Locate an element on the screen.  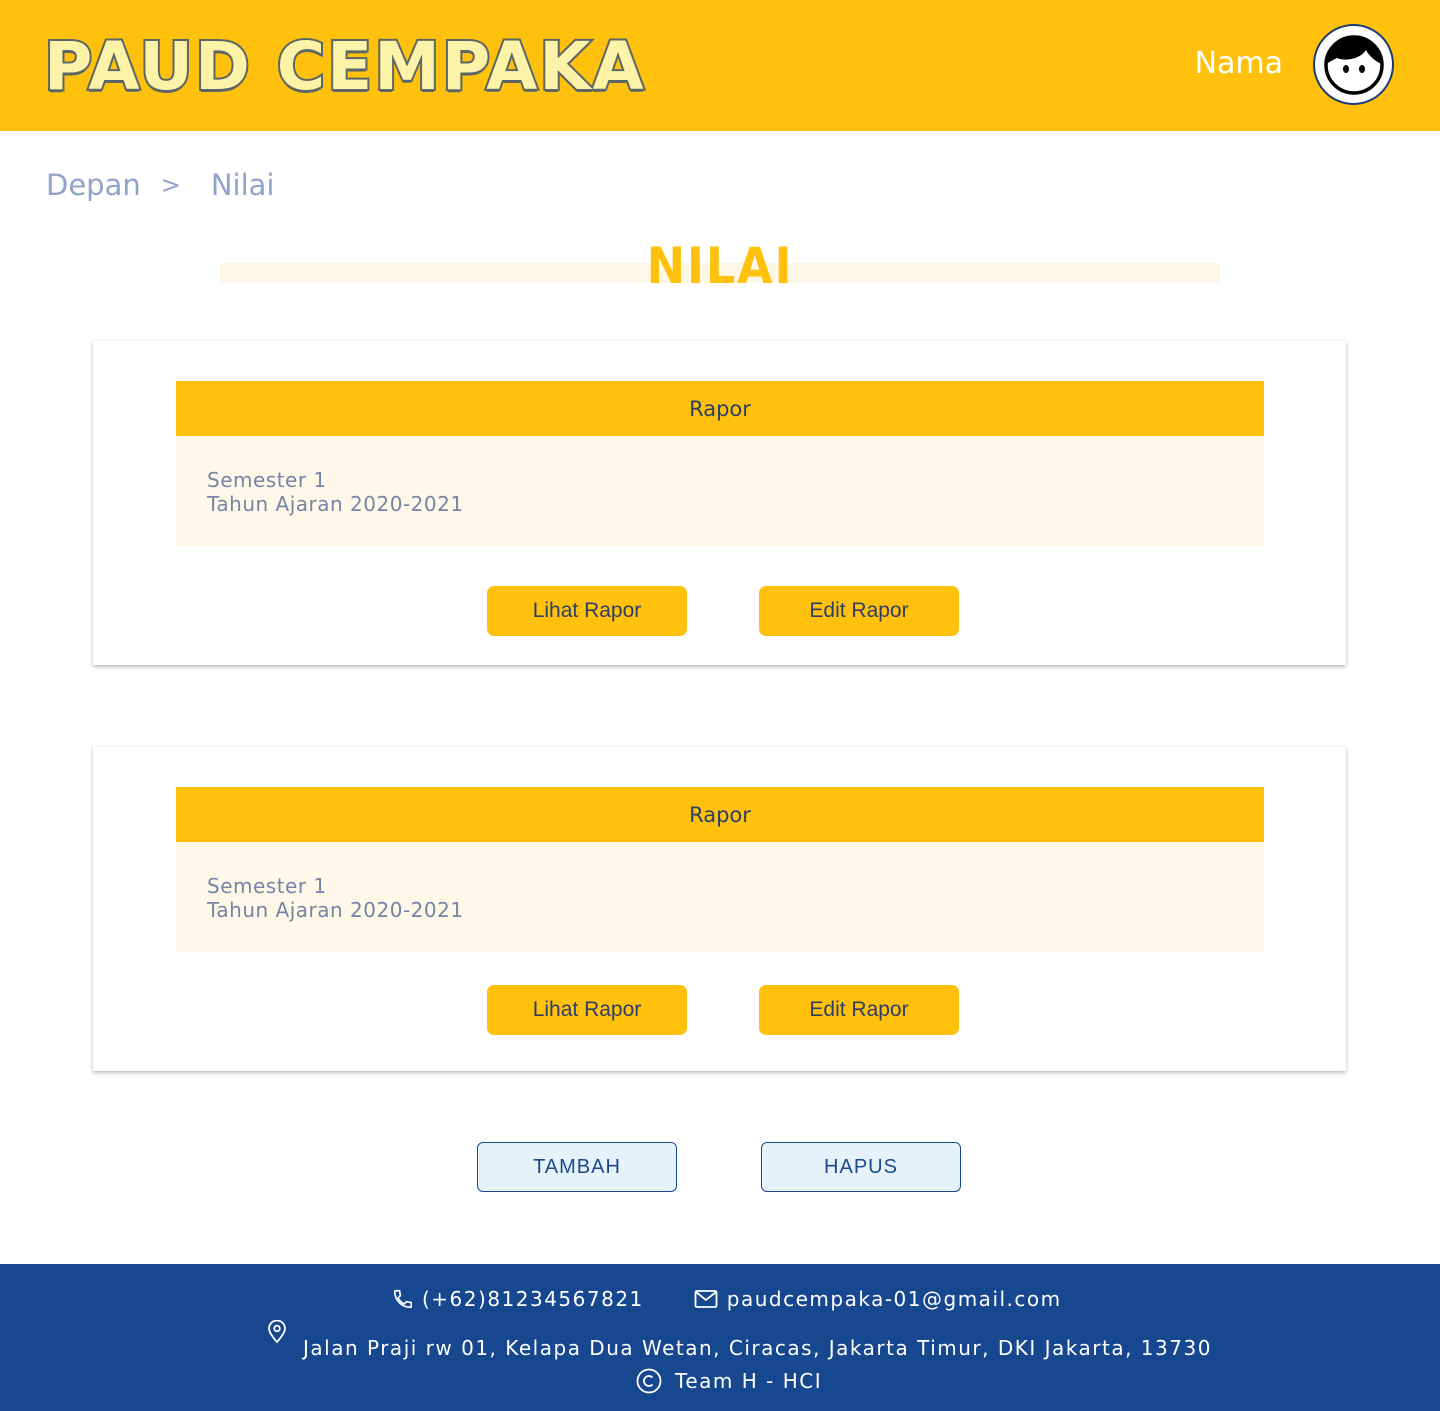
copyright-icon is located at coordinates (649, 1381).